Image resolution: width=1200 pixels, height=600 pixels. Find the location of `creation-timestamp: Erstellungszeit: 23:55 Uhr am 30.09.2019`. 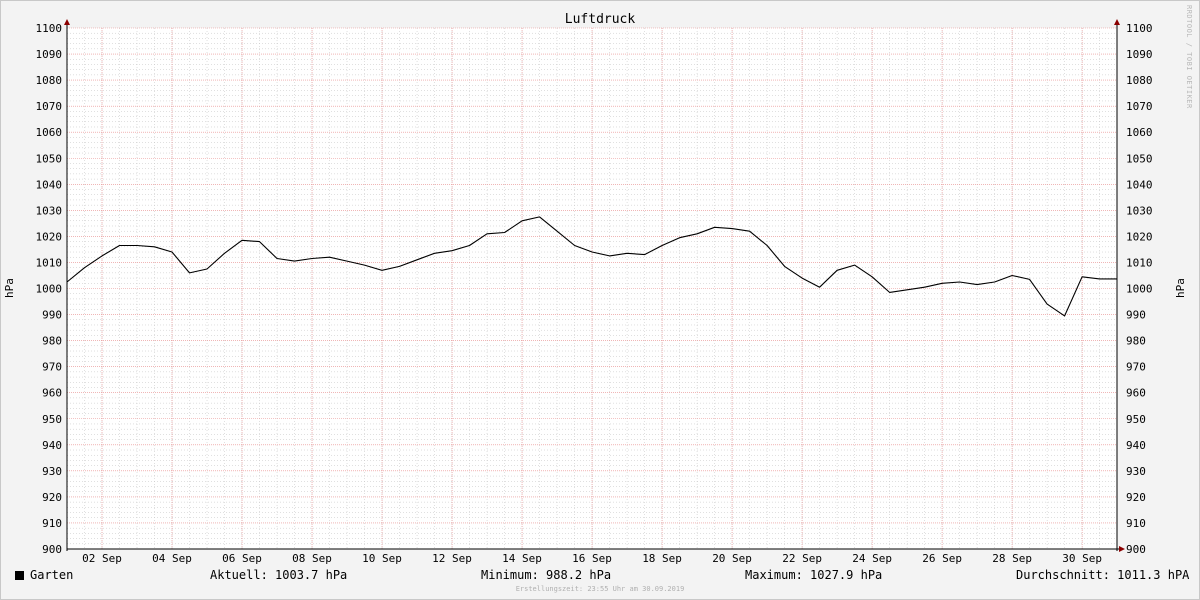

creation-timestamp: Erstellungszeit: 23:55 Uhr am 30.09.2019 is located at coordinates (600, 589).